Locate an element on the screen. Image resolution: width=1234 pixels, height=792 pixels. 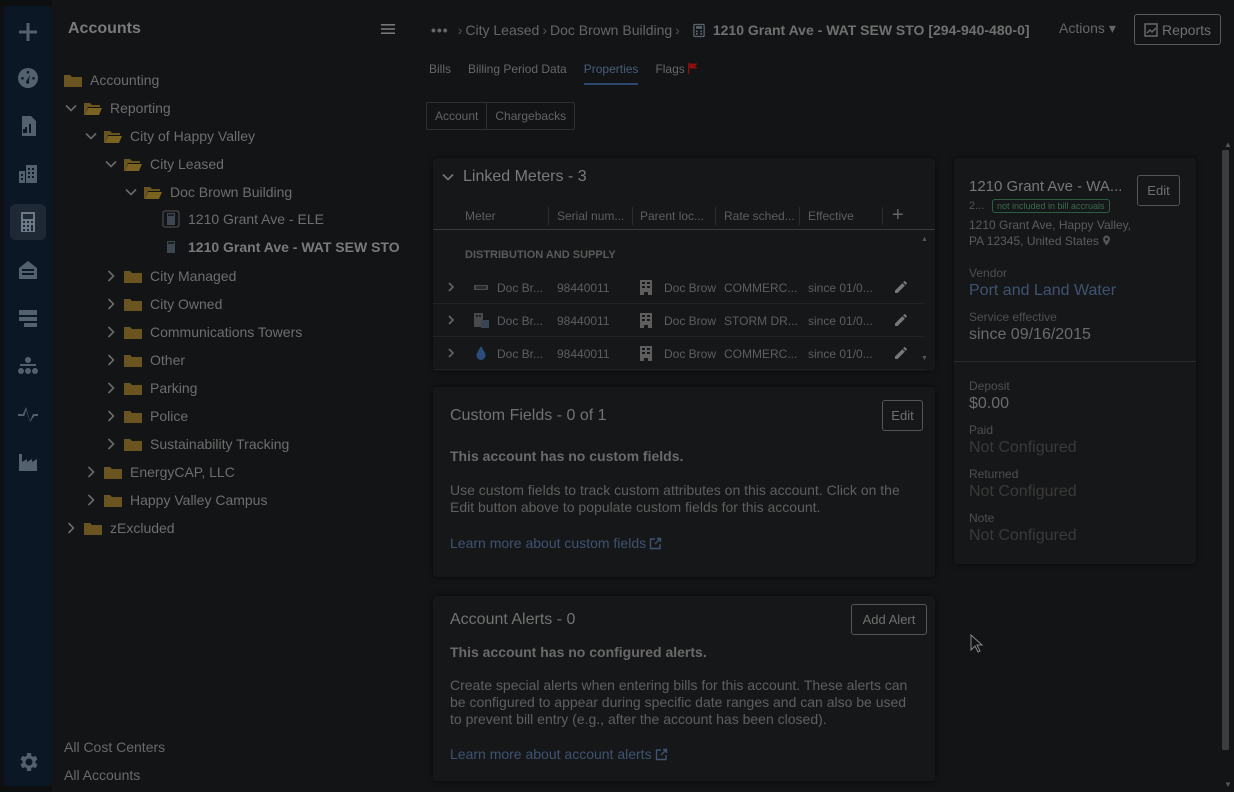
buildings-icon is located at coordinates (28, 174).